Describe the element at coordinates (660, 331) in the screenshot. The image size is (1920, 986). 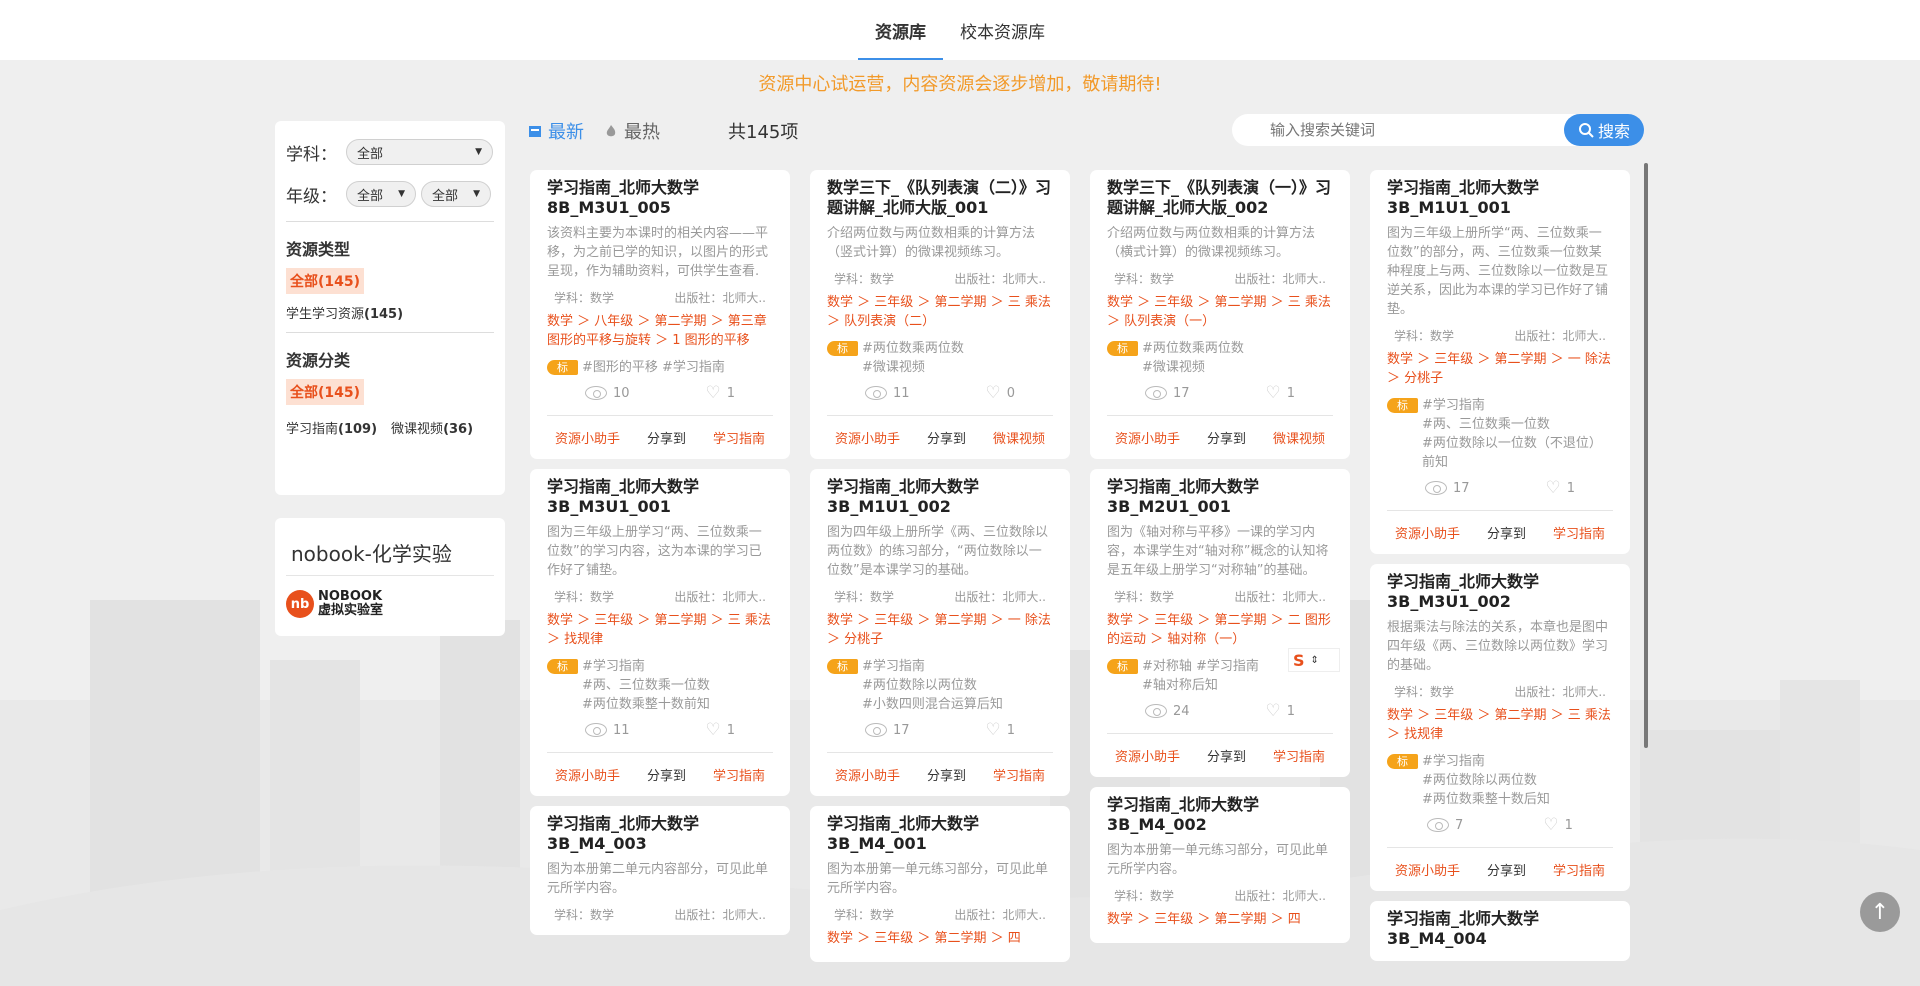
I see `card-path: 数学 ＞ 八年级 ＞ 第二学期 ＞ 第三章 图形的平移与旋转 ＞ 1 图形的平移` at that location.